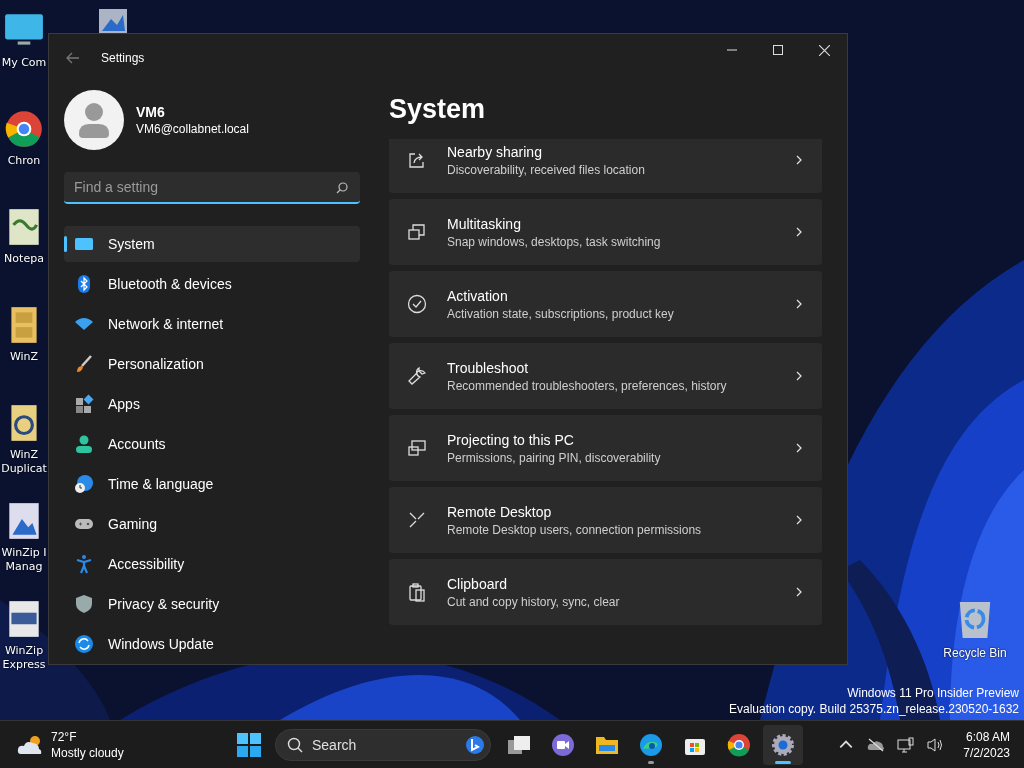 The height and width of the screenshot is (768, 1024). Describe the element at coordinates (477, 583) in the screenshot. I see `card-title: Clipboard` at that location.